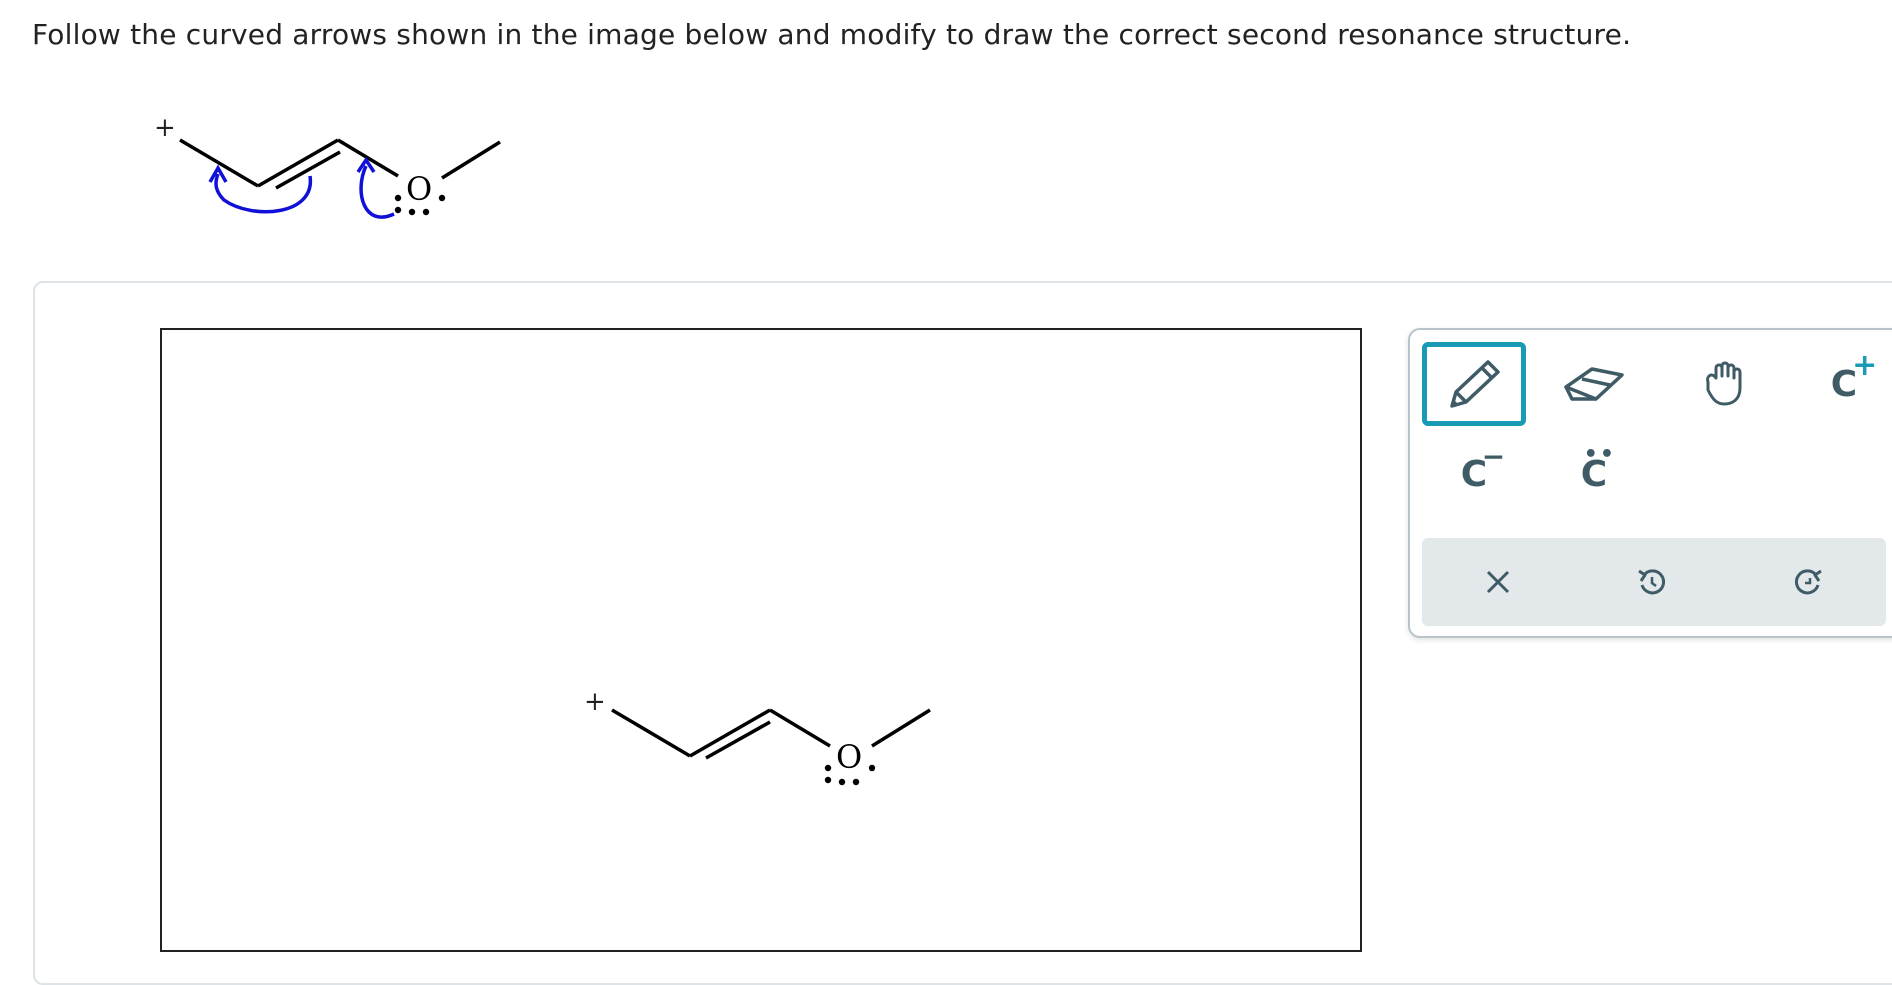 The height and width of the screenshot is (985, 1892). I want to click on lone-pair-tool-button: C ••, so click(1594, 474).